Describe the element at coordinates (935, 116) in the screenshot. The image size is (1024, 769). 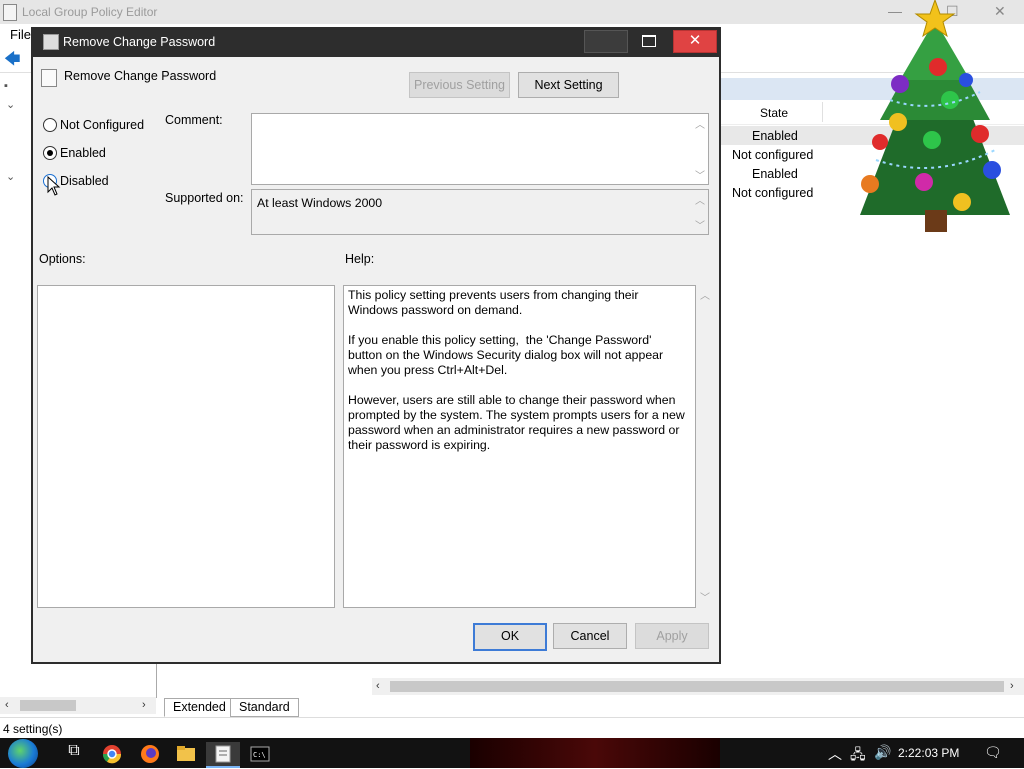
I see `christmas-tree-decoration` at that location.